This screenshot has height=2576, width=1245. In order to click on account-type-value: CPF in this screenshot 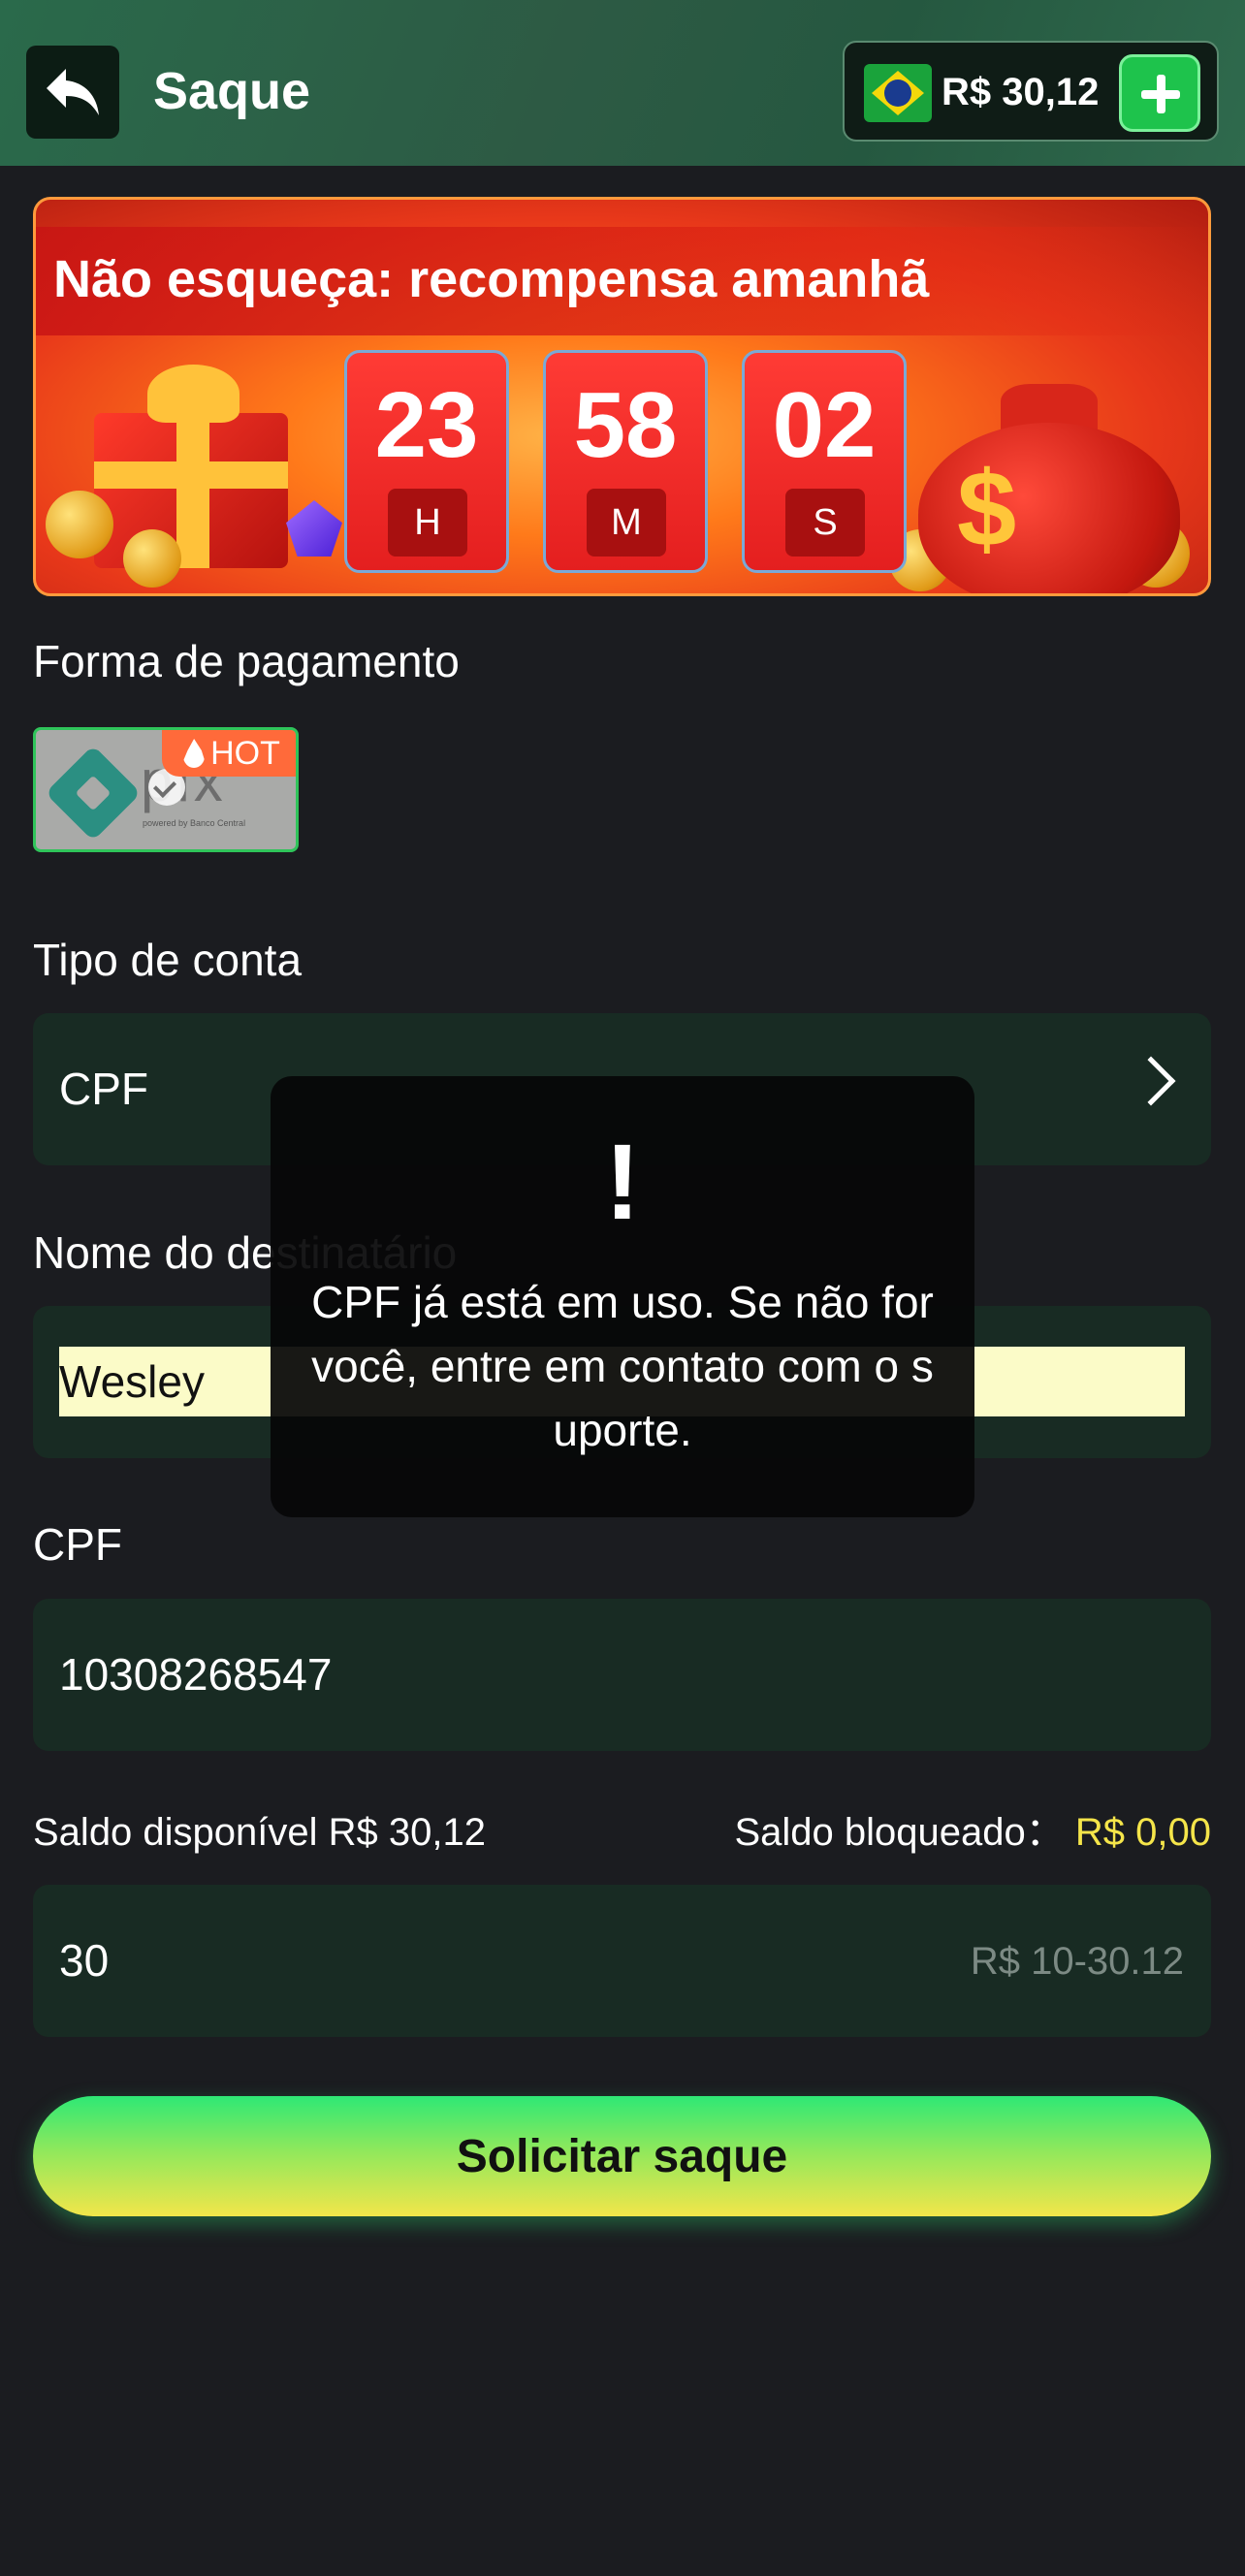, I will do `click(103, 1089)`.